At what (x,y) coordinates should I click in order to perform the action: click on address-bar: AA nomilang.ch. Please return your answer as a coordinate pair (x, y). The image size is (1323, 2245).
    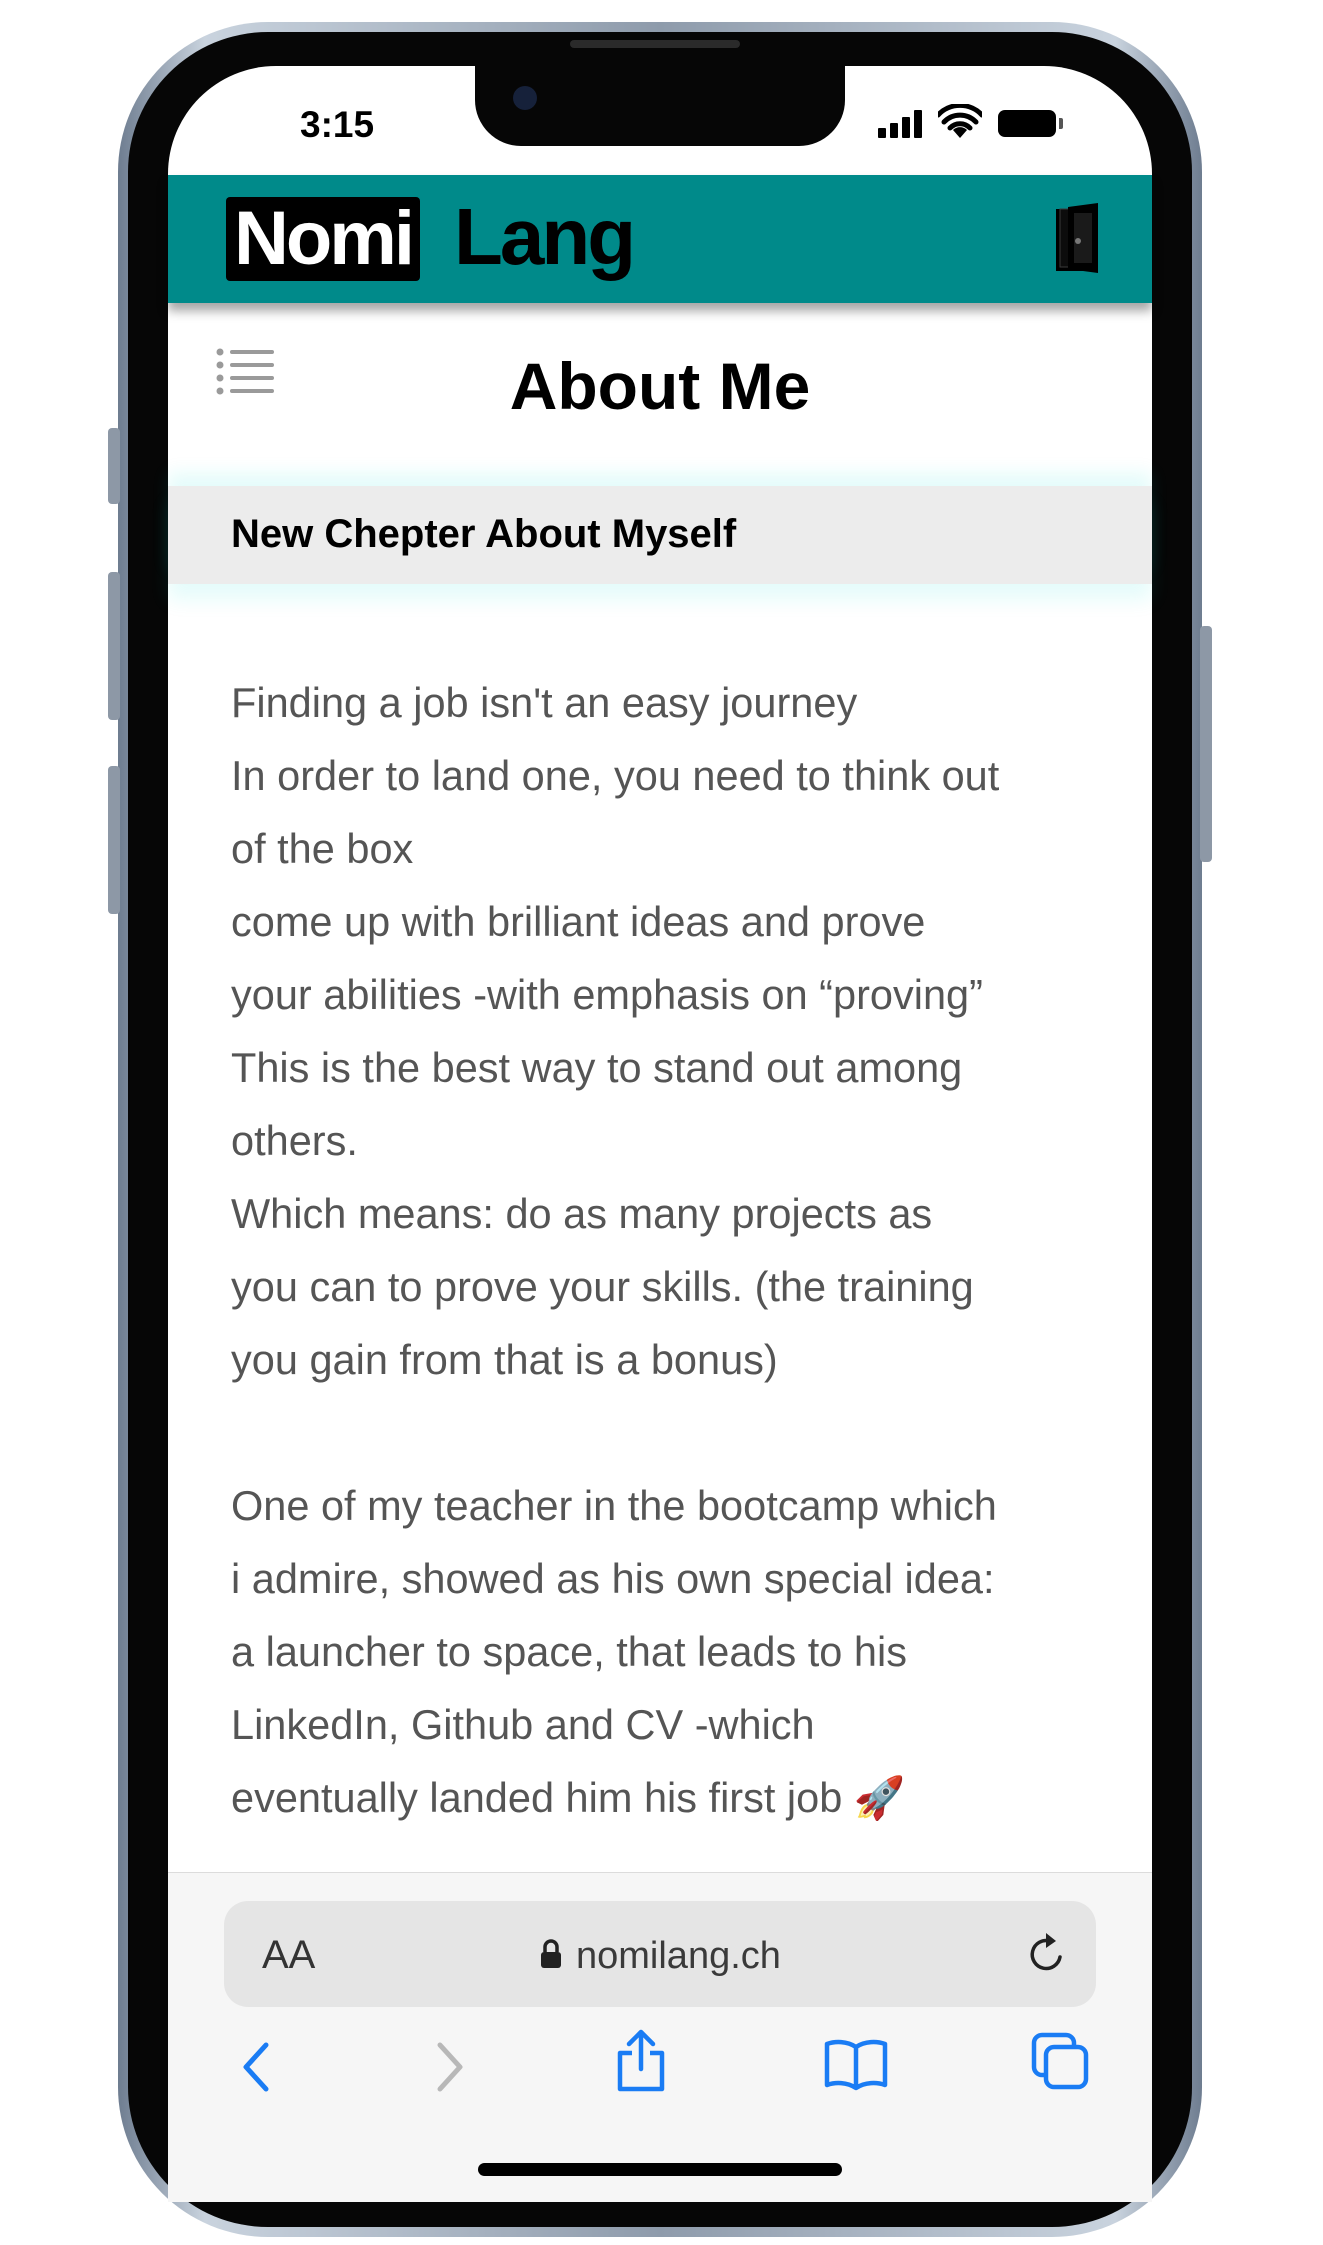
    Looking at the image, I should click on (660, 1954).